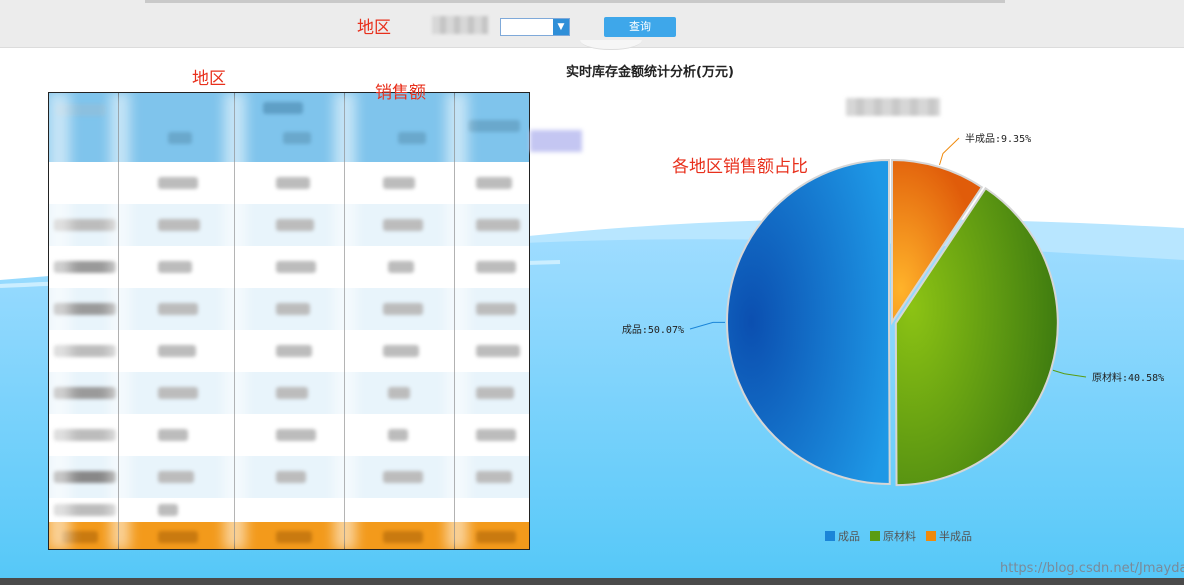  Describe the element at coordinates (893, 107) in the screenshot. I see `blurred-chart-subtitle` at that location.